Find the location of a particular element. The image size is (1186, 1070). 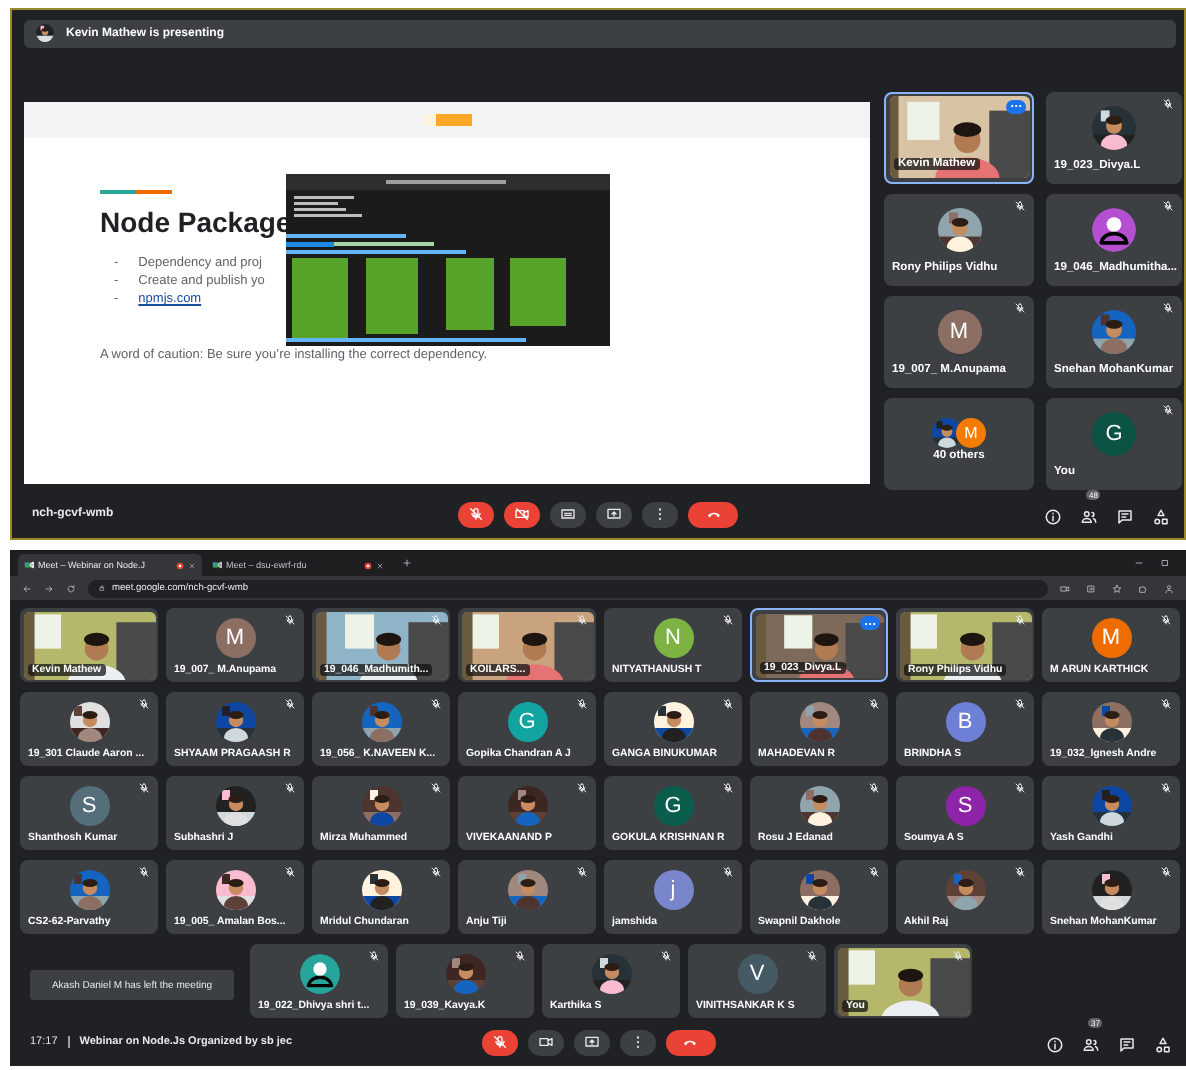

camera-off-button is located at coordinates (522, 514).